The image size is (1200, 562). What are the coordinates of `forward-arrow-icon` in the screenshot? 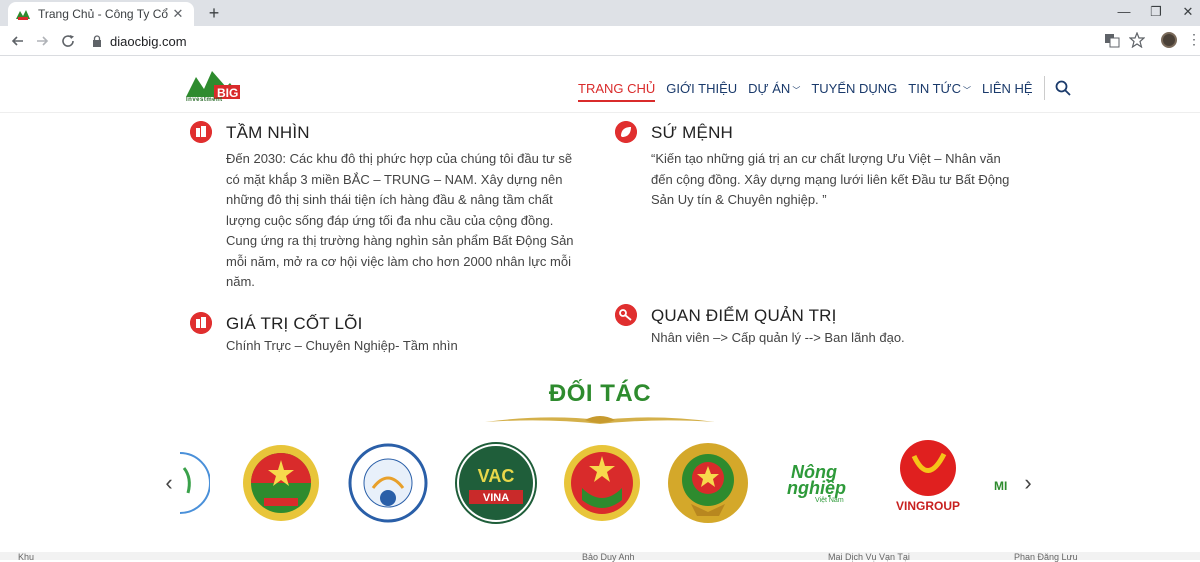 It's located at (42, 41).